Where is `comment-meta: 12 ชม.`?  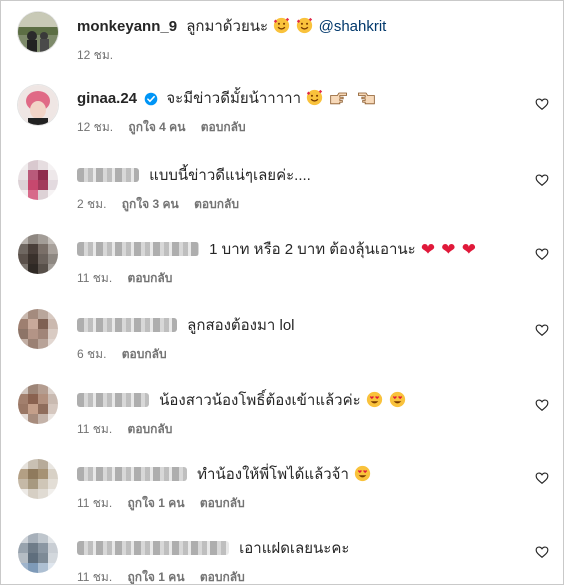 comment-meta: 12 ชม. is located at coordinates (300, 55).